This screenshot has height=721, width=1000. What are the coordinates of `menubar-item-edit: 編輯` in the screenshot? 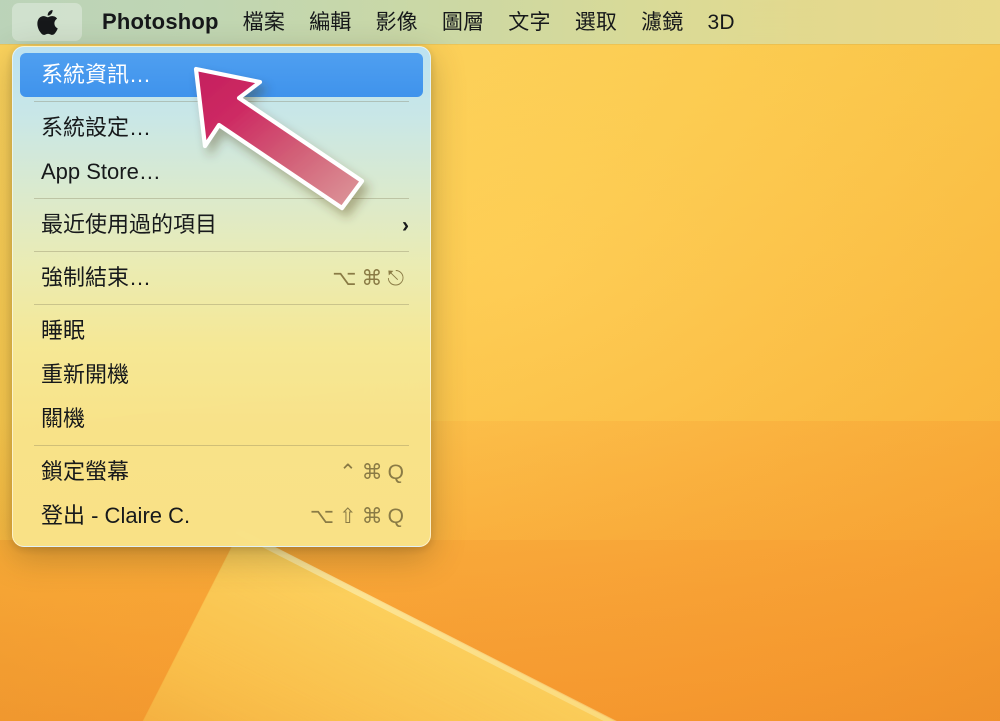 It's located at (330, 22).